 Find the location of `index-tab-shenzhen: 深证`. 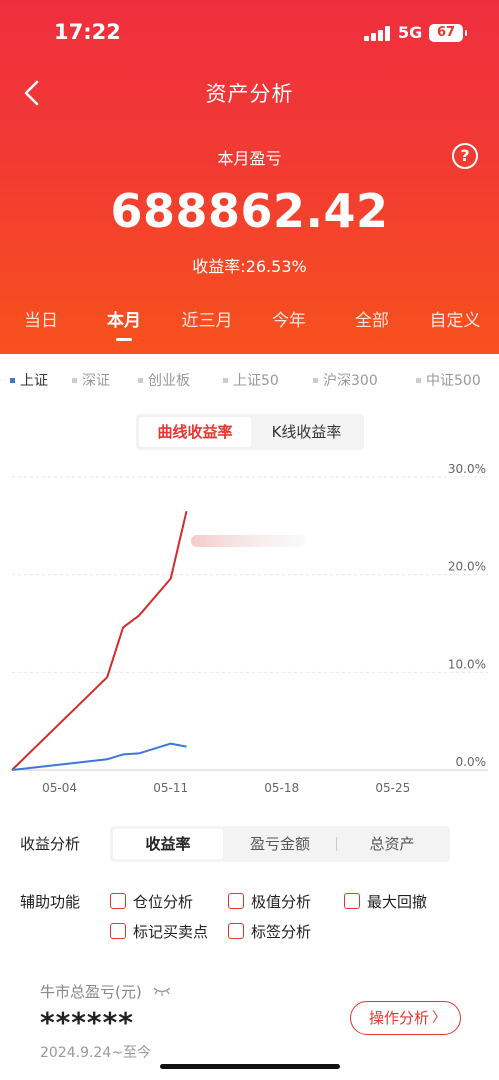

index-tab-shenzhen: 深证 is located at coordinates (91, 380).